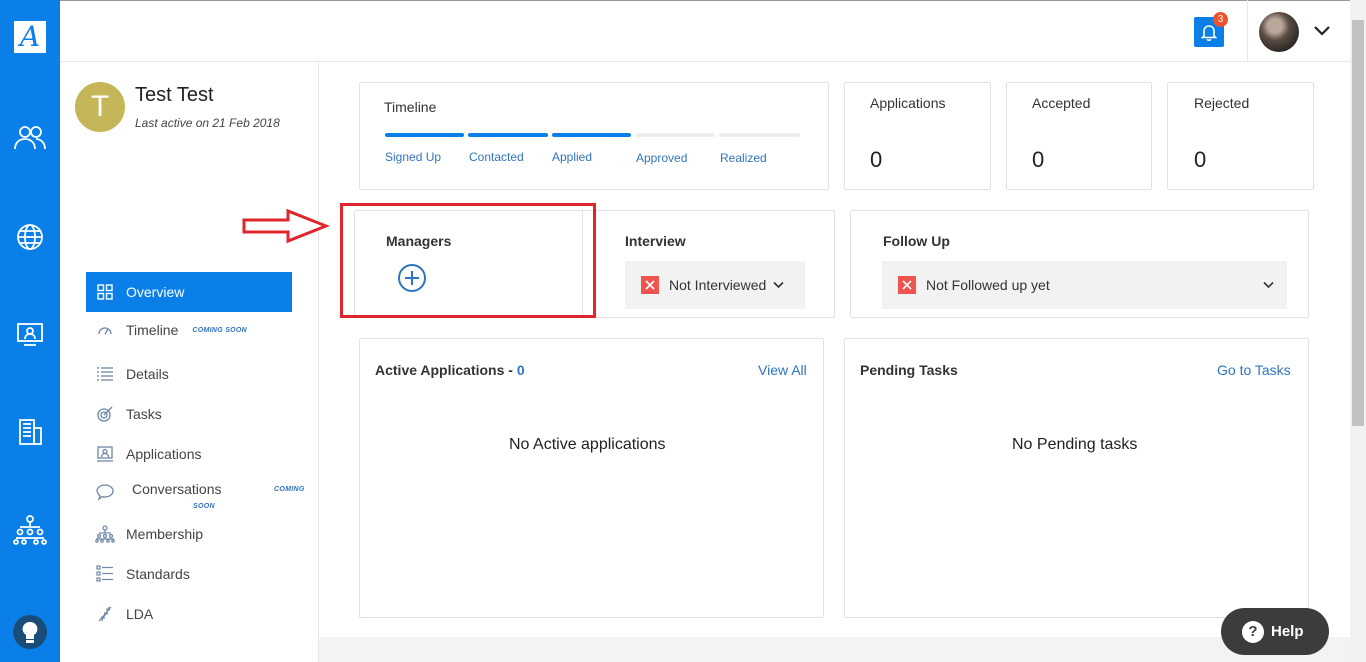 The image size is (1366, 662). What do you see at coordinates (165, 534) in the screenshot?
I see `nav-label: Membership` at bounding box center [165, 534].